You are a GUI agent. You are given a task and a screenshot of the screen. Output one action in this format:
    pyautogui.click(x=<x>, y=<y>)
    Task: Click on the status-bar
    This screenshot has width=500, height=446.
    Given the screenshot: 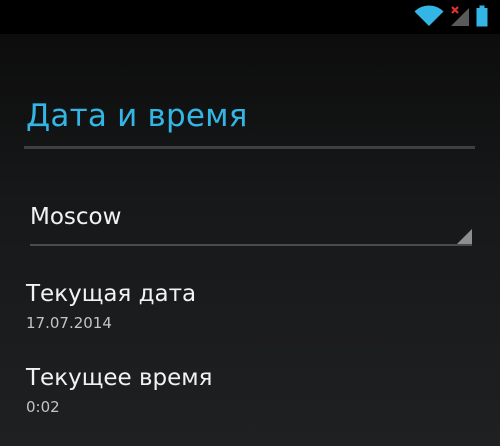 What is the action you would take?
    pyautogui.click(x=250, y=17)
    